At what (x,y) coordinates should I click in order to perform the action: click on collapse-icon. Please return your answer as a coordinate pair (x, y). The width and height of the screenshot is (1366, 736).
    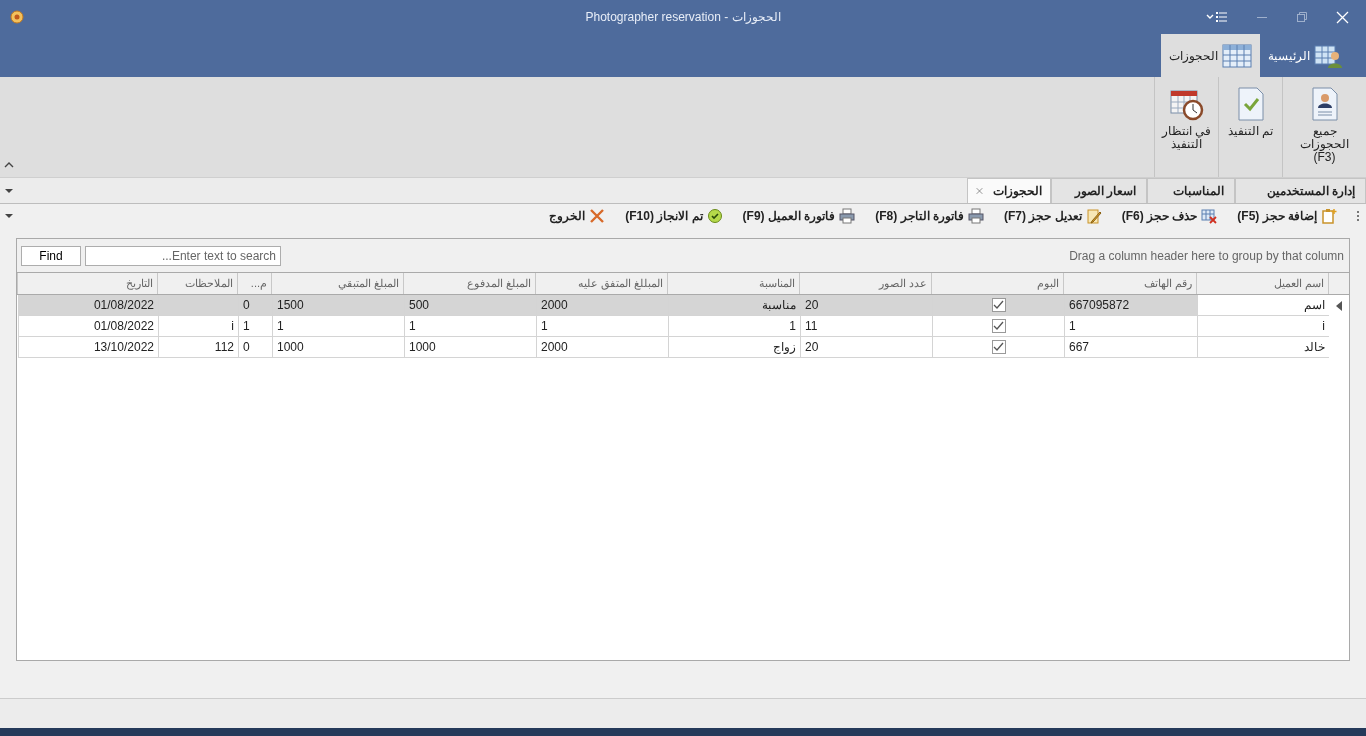
    Looking at the image, I should click on (9, 165).